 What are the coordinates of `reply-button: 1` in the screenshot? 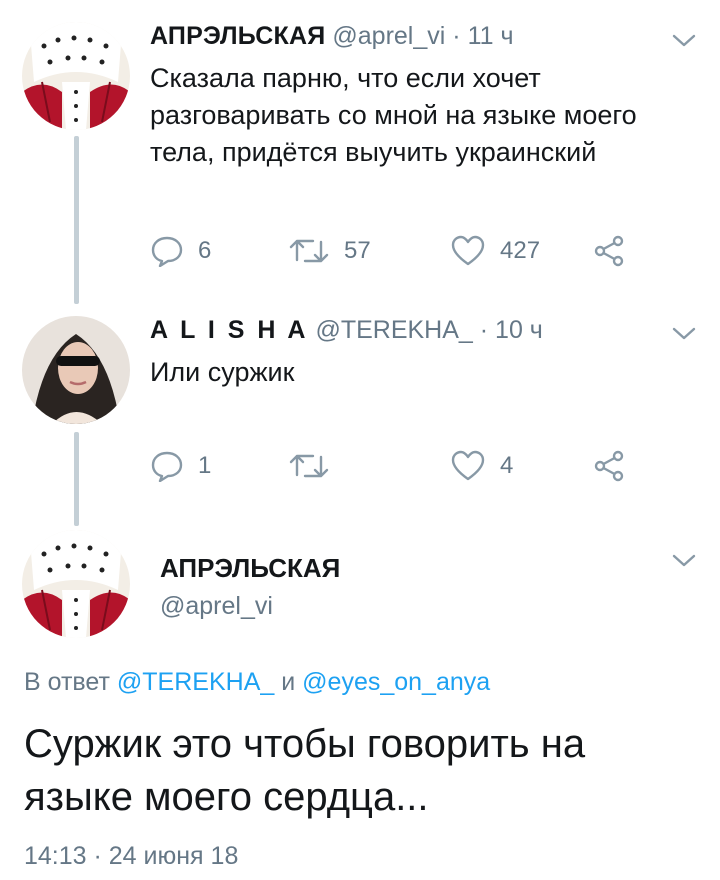 It's located at (180, 466).